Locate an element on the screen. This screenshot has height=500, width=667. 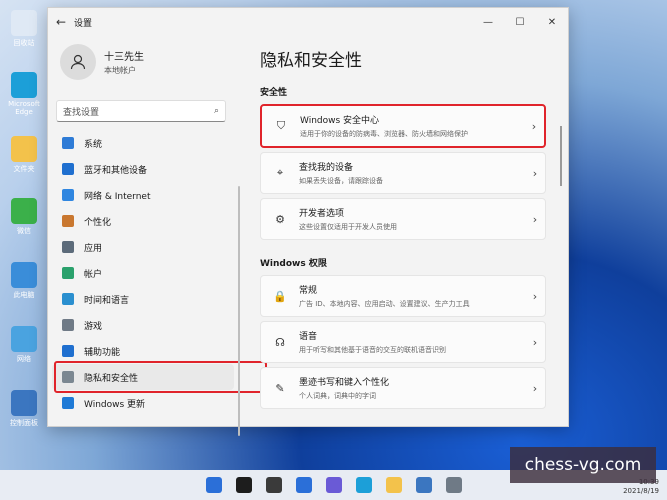
sidebar-item: 隐私和安全性 is located at coordinates (159, 377).